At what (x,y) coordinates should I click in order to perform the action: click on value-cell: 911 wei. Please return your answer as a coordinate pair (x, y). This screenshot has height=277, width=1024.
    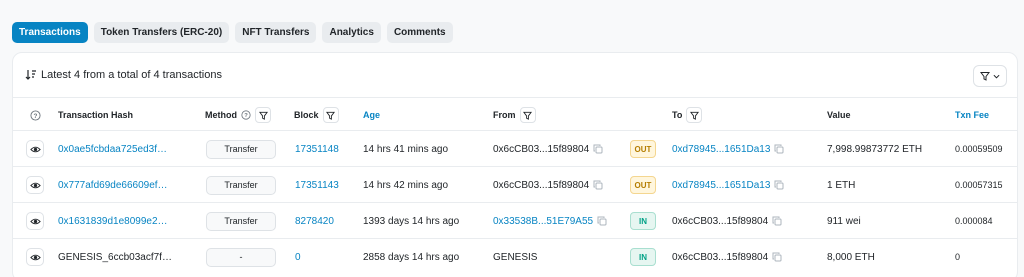
    Looking at the image, I should click on (844, 221).